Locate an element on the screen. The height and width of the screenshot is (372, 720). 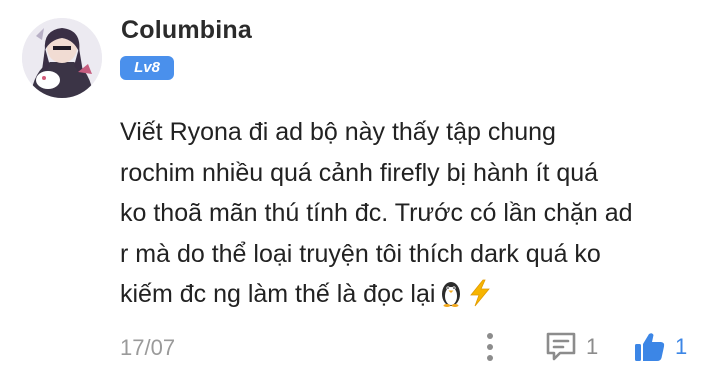
avatar is located at coordinates (62, 58).